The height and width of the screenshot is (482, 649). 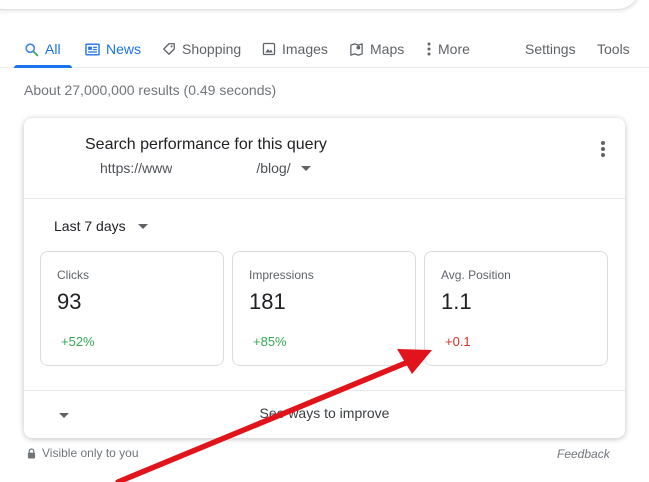 What do you see at coordinates (270, 341) in the screenshot?
I see `metric-change: +85%` at bounding box center [270, 341].